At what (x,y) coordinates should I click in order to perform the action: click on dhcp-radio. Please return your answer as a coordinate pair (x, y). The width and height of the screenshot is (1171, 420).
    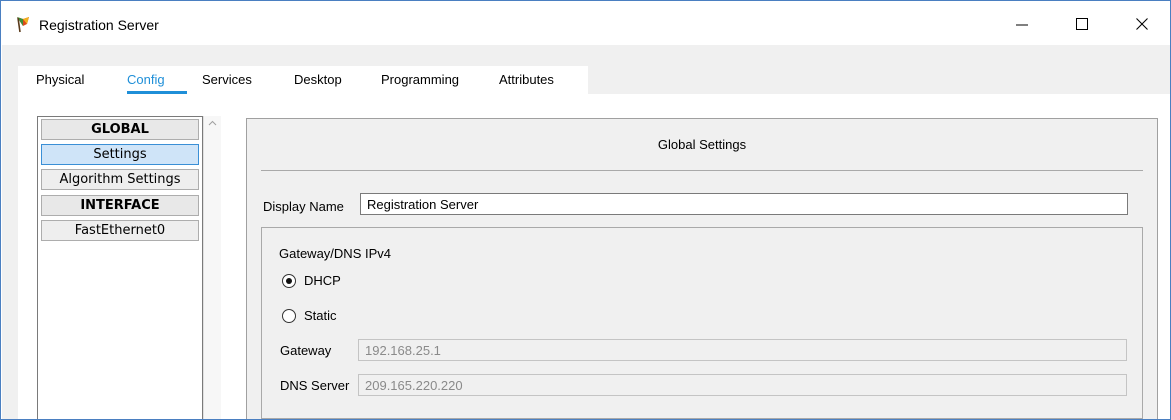
    Looking at the image, I should click on (289, 281).